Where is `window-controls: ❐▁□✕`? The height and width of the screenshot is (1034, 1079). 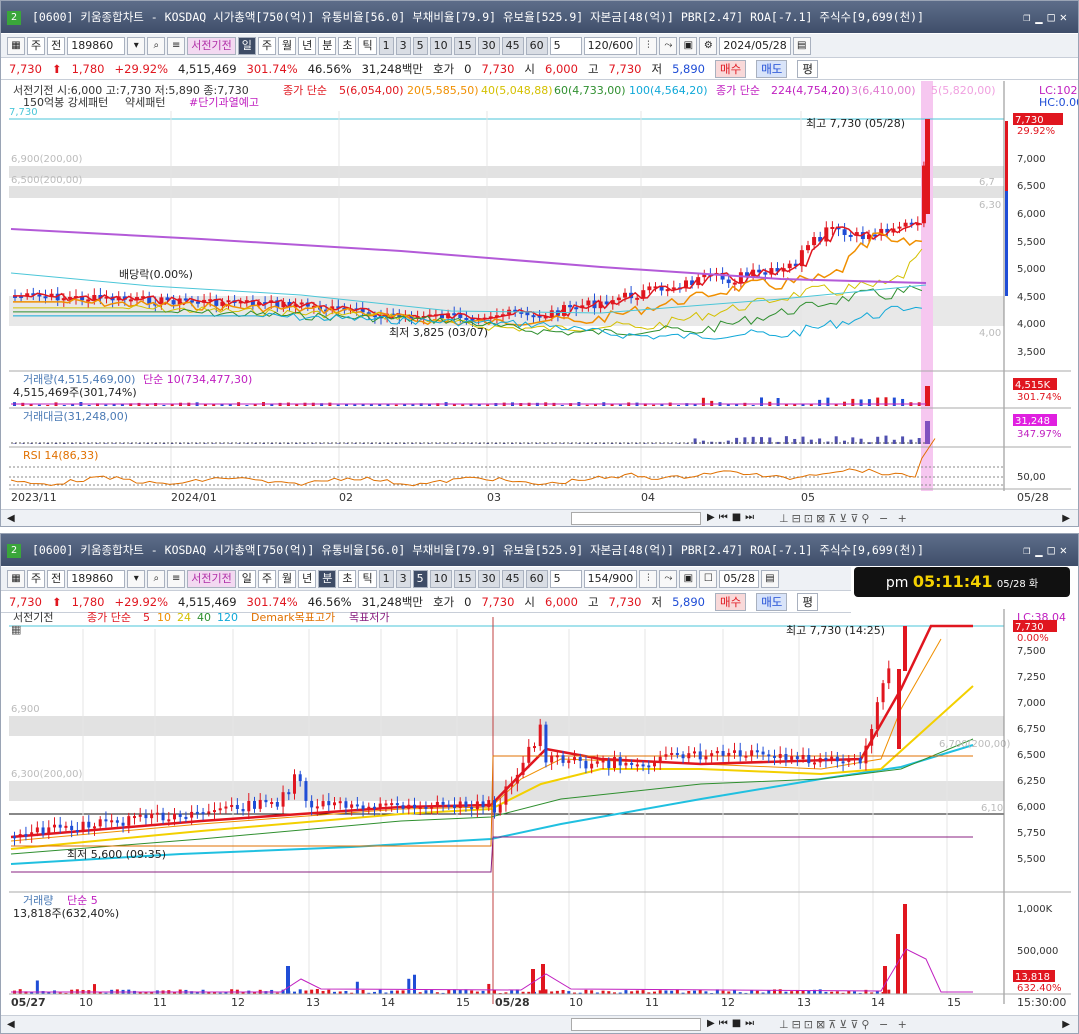 window-controls: ❐▁□✕ is located at coordinates (1047, 17).